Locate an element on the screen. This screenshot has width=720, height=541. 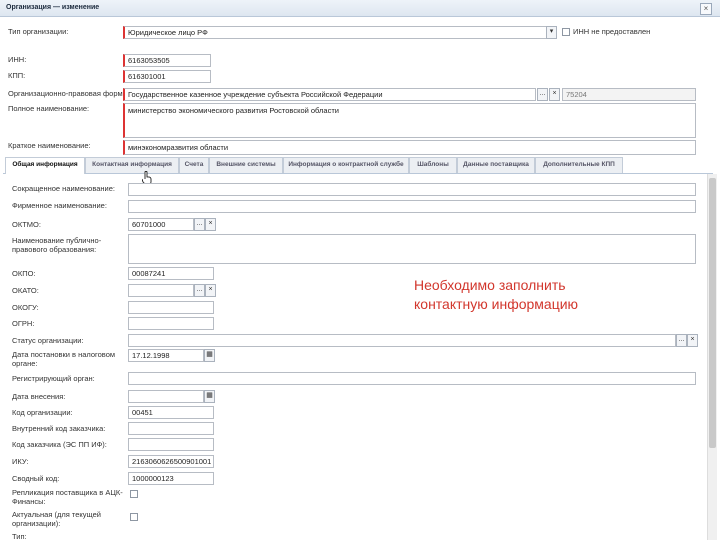
okogu-field is located at coordinates (171, 307).